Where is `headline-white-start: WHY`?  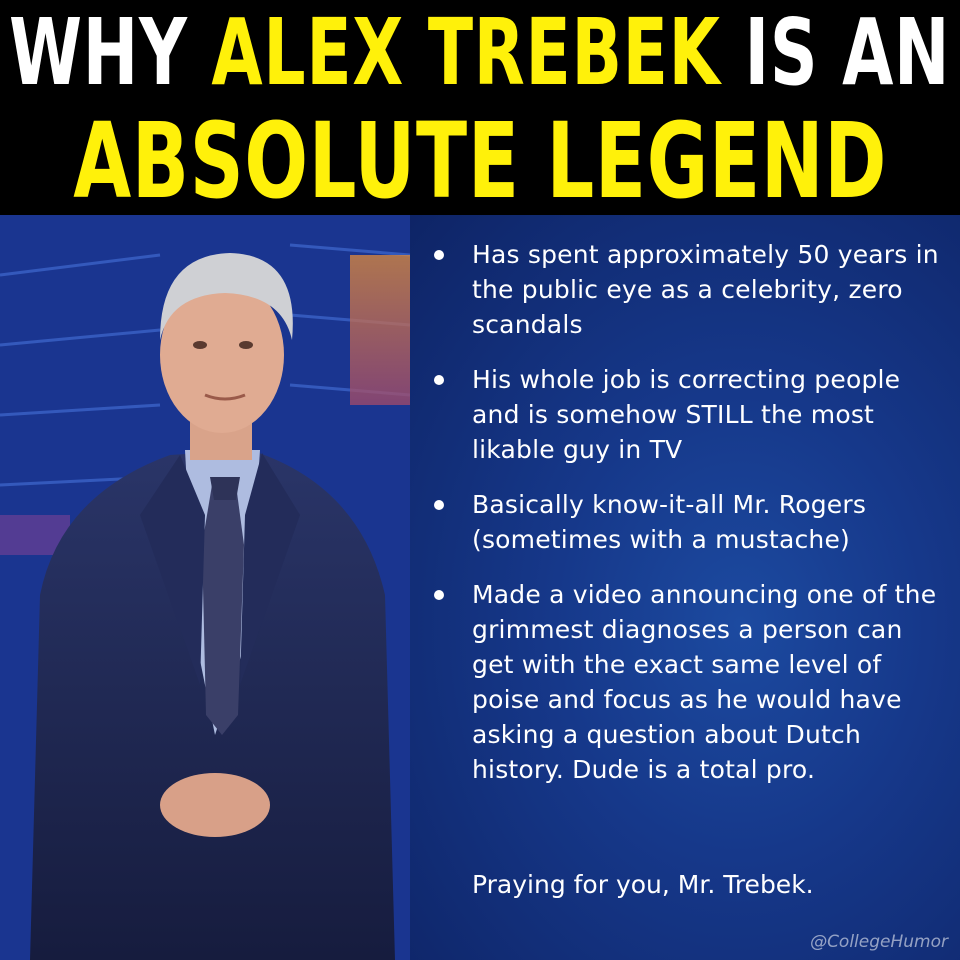
headline-white-start: WHY is located at coordinates (110, 53).